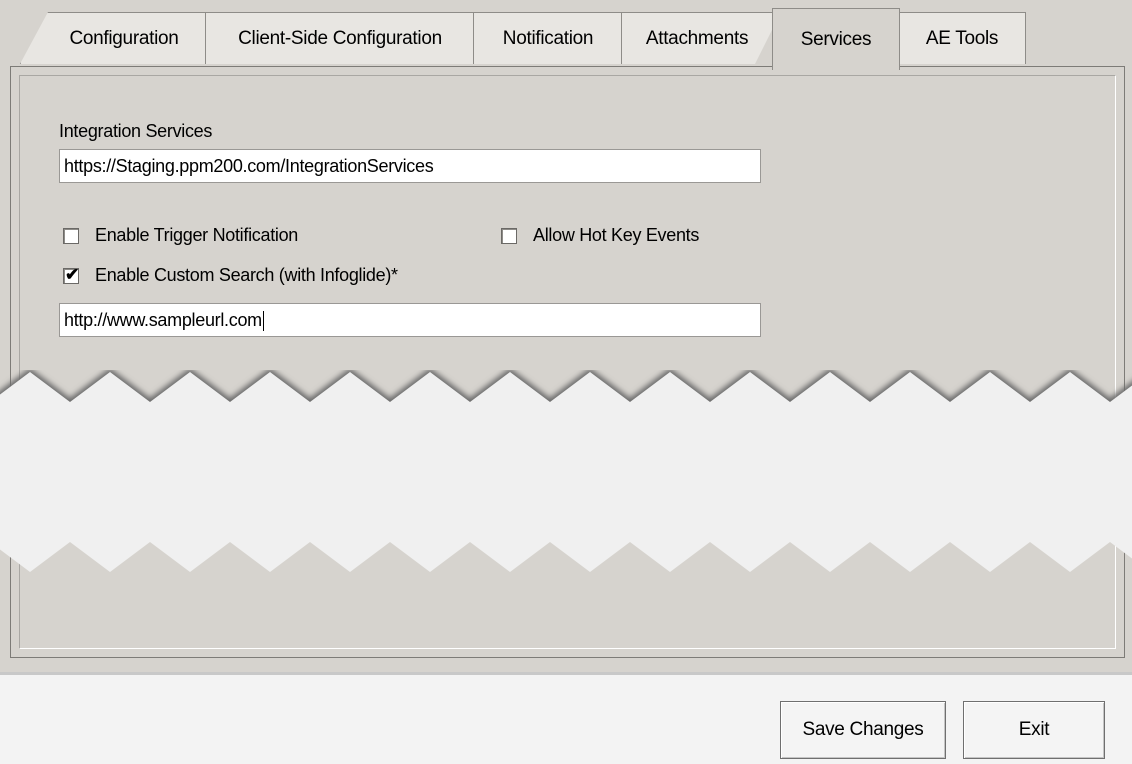  Describe the element at coordinates (197, 235) in the screenshot. I see `enable-trigger-notification-label: Enable Trigger Notification` at that location.